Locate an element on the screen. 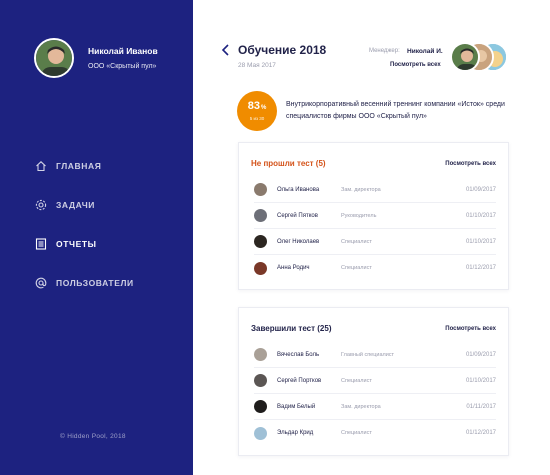 The image size is (550, 475). main-nav: ГЛАВНАЯ ЗАДАЧИ ОТЧЕТЫ ПОЛЬЗОВАТЕЛИ is located at coordinates (84, 236).